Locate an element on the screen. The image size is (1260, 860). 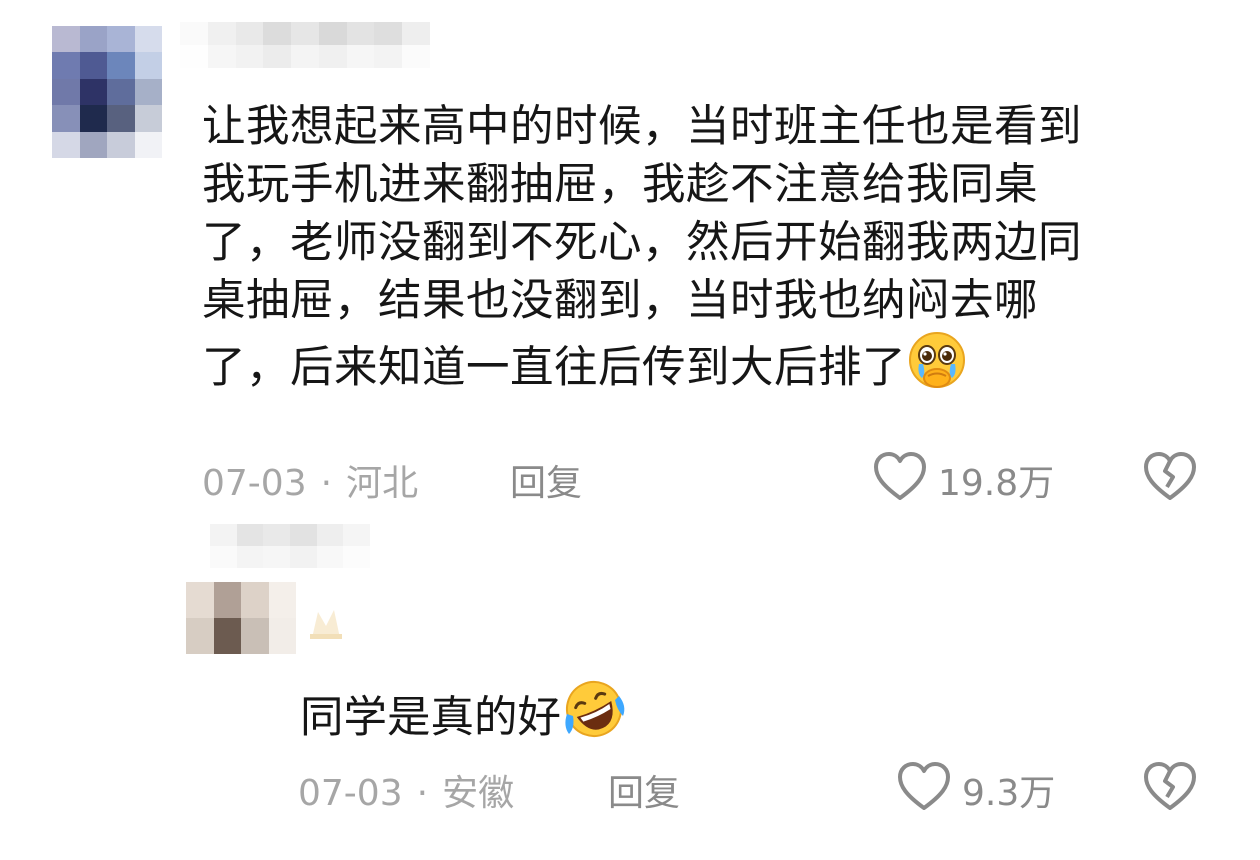
comment-line-text: 了，后来知道一直往后传到大后排了 is located at coordinates (554, 368).